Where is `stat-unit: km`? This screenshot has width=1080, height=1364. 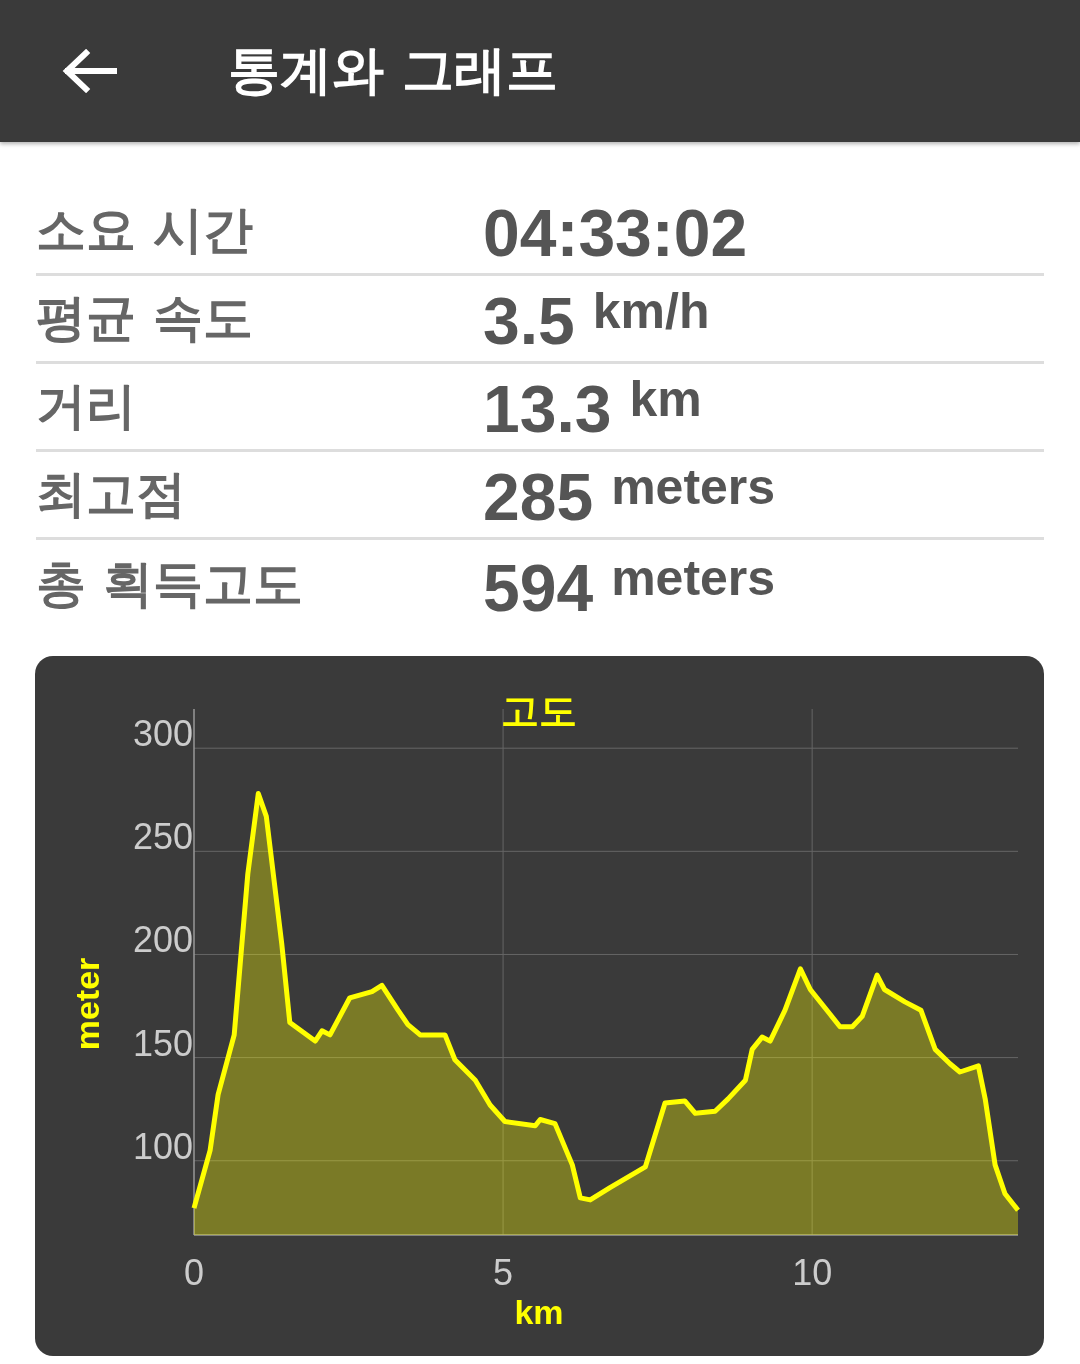
stat-unit: km is located at coordinates (665, 399).